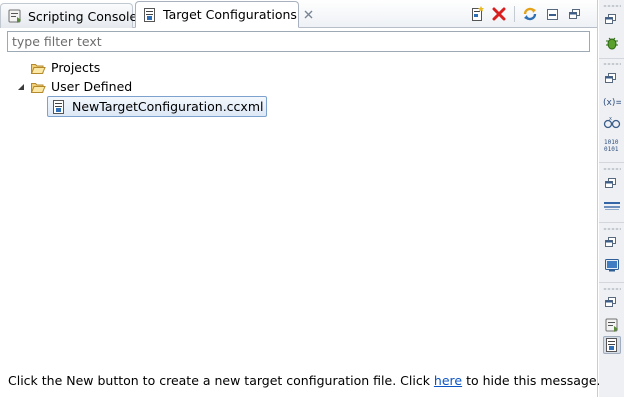 The height and width of the screenshot is (397, 624). I want to click on trim-stack: (x)= x 1010 0101, so click(611, 198).